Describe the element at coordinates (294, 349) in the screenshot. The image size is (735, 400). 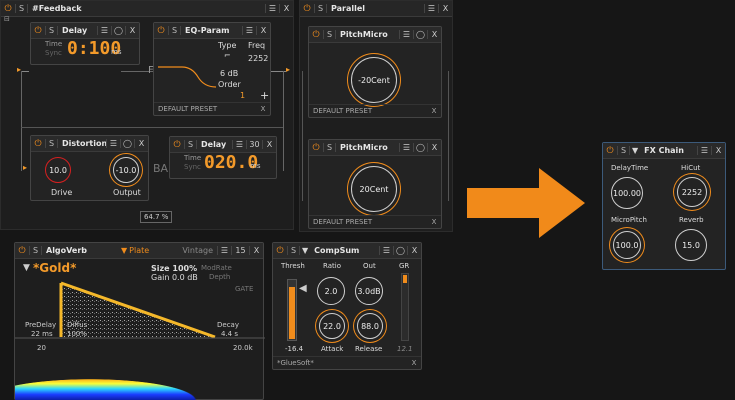
I see `thresh-value: -16.4` at that location.